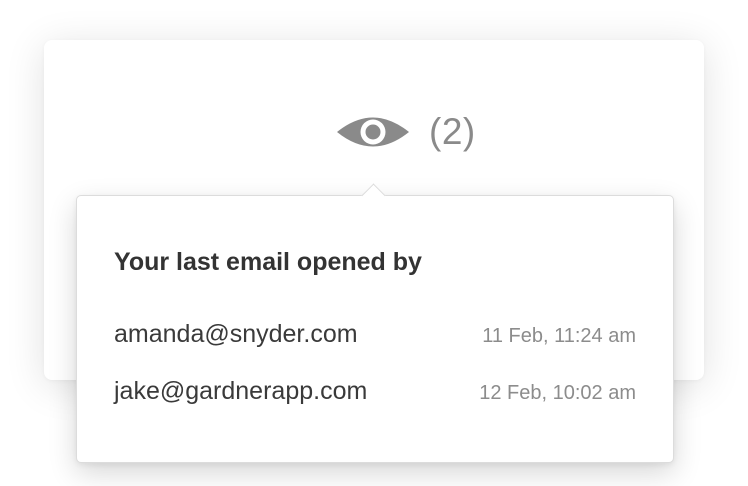 This screenshot has width=748, height=486. Describe the element at coordinates (559, 336) in the screenshot. I see `opened-timestamp: 11 Feb, 11:24 am` at that location.